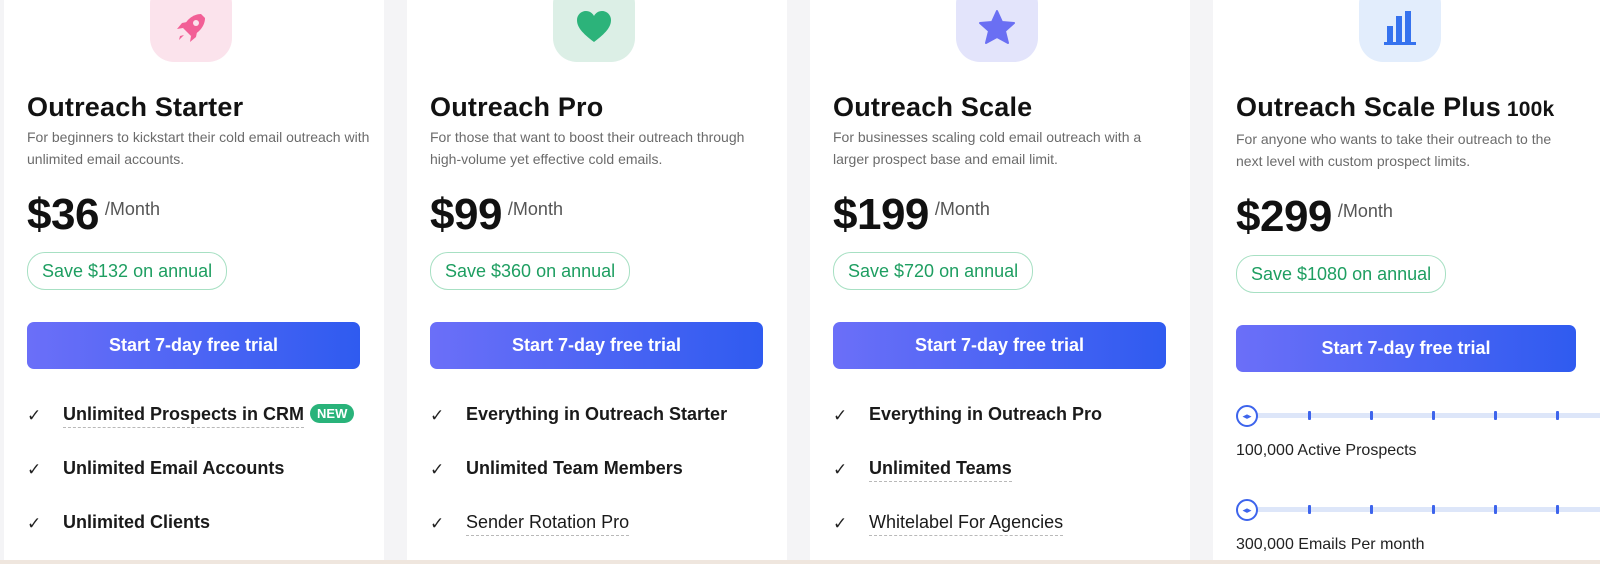  Describe the element at coordinates (332, 413) in the screenshot. I see `new-badge: NEW` at that location.